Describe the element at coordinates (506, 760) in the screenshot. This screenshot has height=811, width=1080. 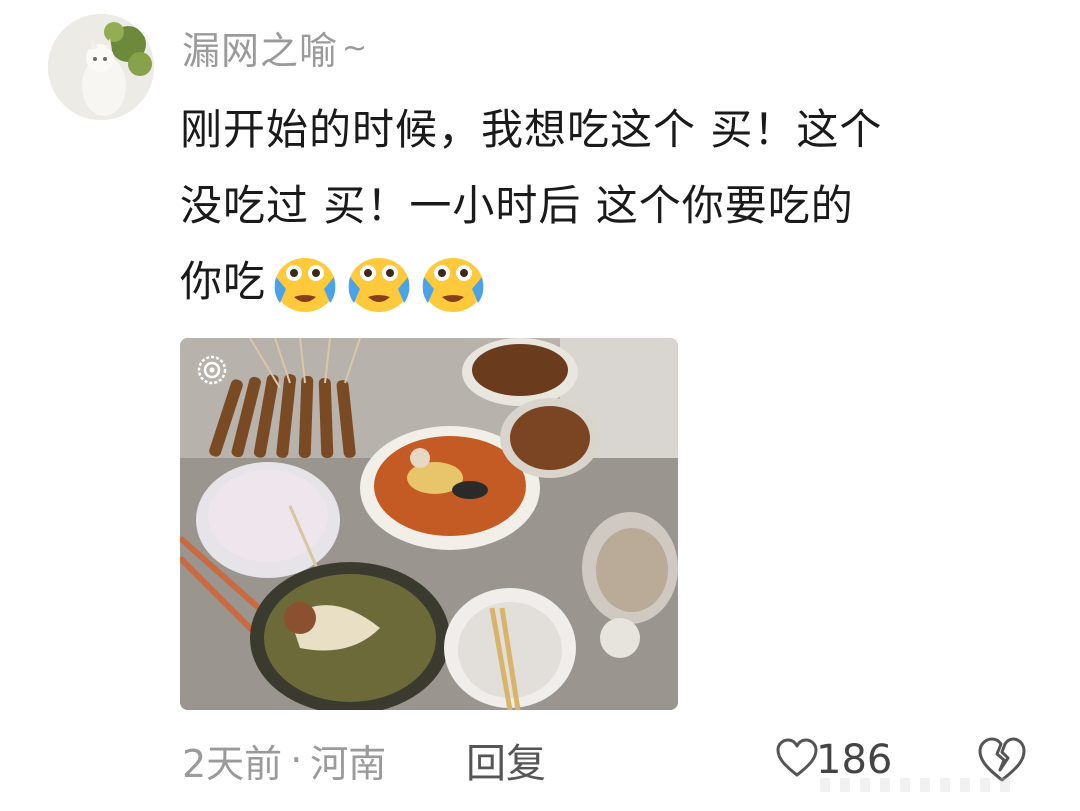
I see `reply-button: 回复` at that location.